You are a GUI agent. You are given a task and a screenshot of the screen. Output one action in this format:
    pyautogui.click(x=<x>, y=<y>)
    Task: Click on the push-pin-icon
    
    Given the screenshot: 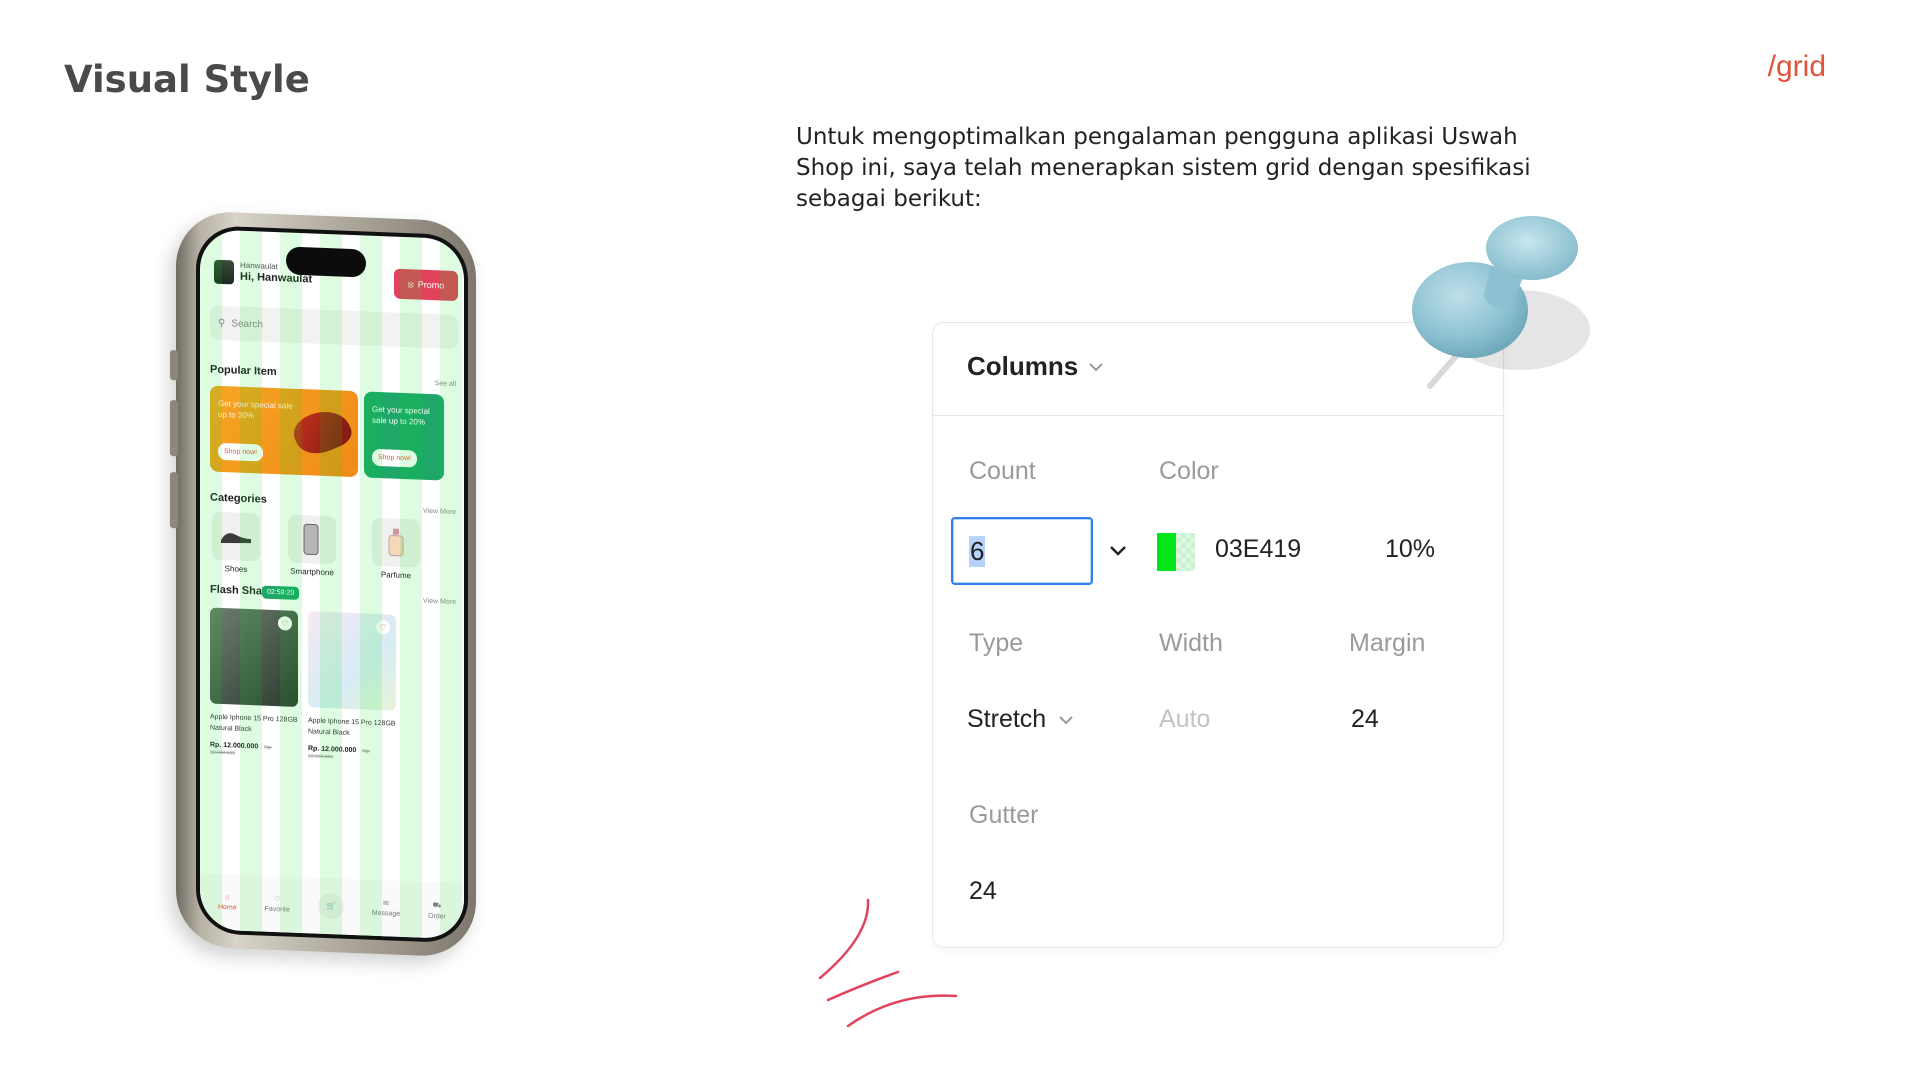 What is the action you would take?
    pyautogui.click(x=1501, y=302)
    